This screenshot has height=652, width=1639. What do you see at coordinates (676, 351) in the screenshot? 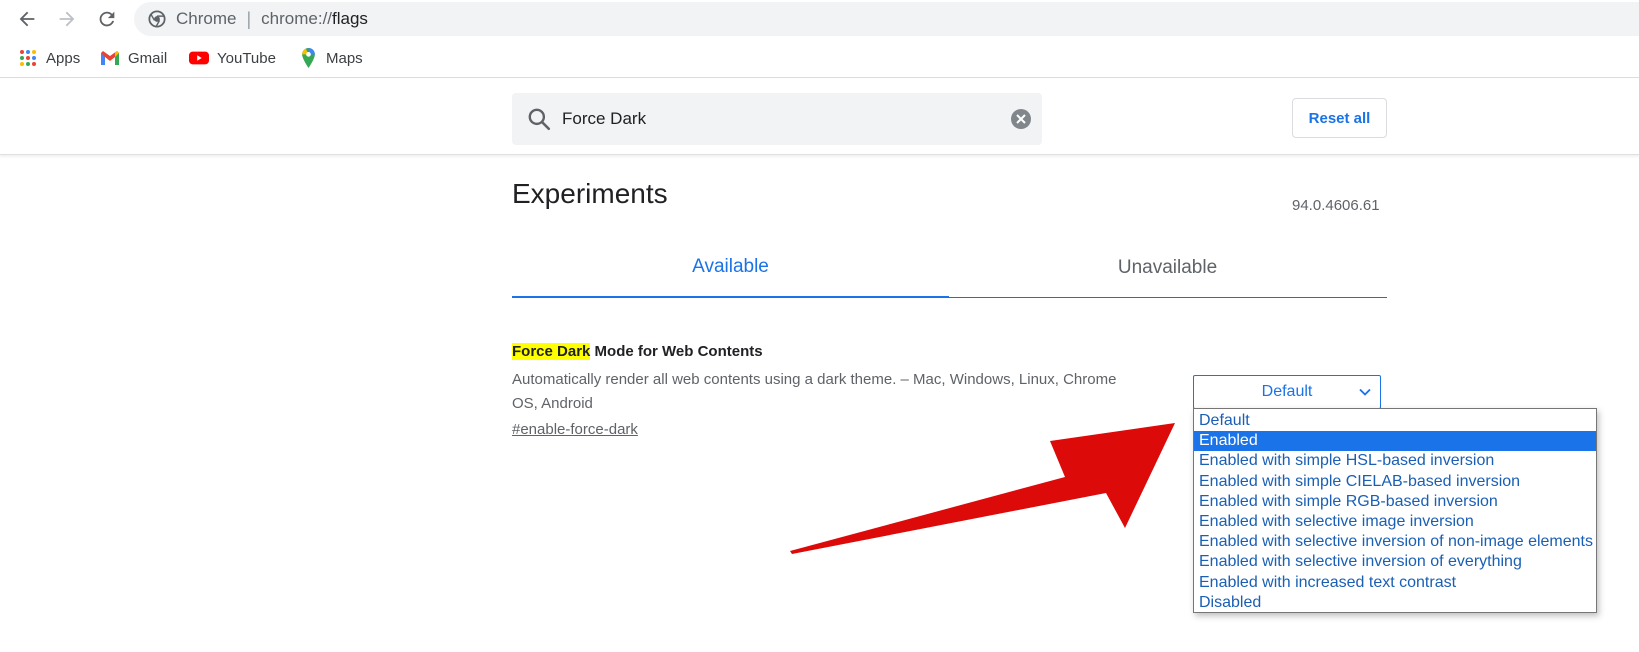
I see `flag-title-rest: Mode for Web Contents` at bounding box center [676, 351].